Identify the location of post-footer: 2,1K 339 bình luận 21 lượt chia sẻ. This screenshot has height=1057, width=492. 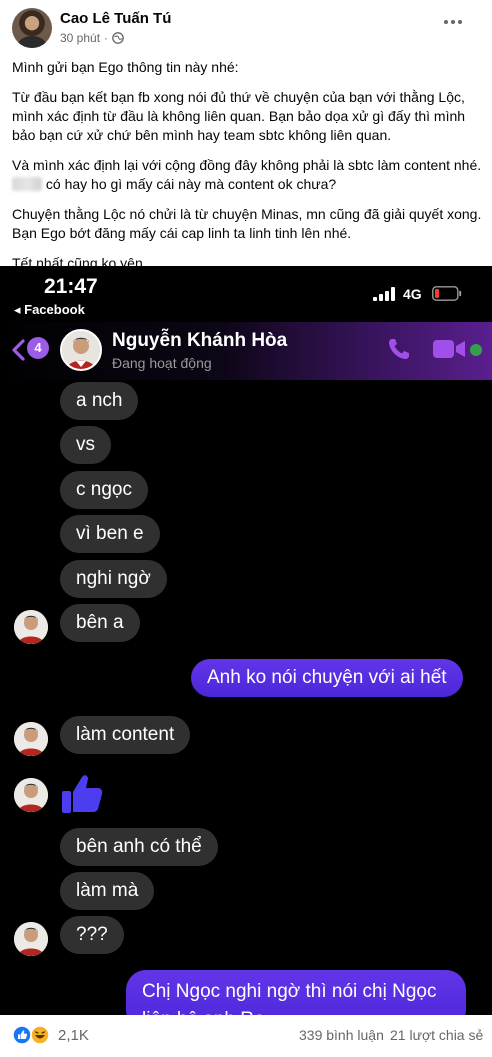
(246, 1036).